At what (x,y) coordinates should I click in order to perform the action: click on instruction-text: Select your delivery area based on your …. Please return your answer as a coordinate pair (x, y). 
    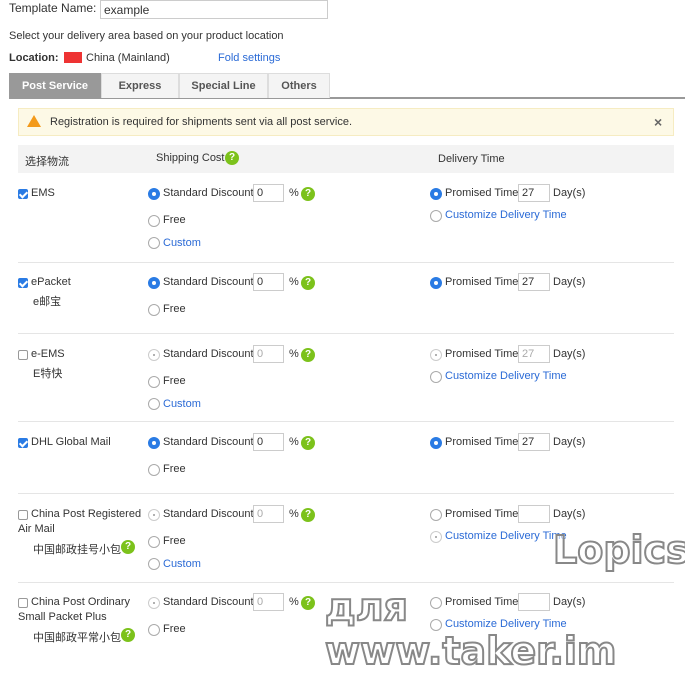
    Looking at the image, I should click on (146, 36).